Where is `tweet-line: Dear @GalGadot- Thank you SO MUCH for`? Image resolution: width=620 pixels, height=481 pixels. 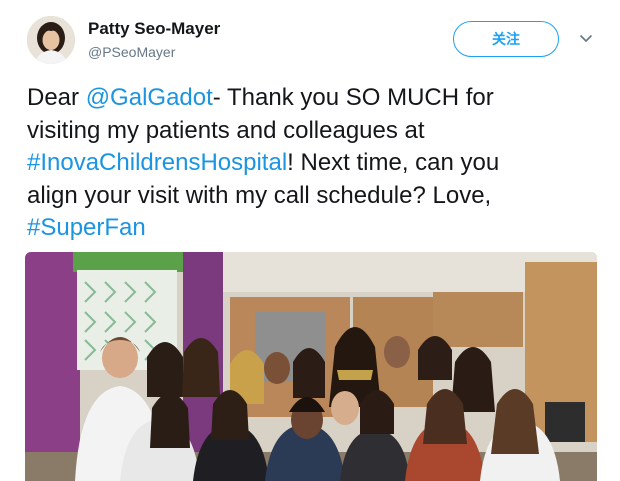 tweet-line: Dear @GalGadot- Thank you SO MUCH for is located at coordinates (312, 98).